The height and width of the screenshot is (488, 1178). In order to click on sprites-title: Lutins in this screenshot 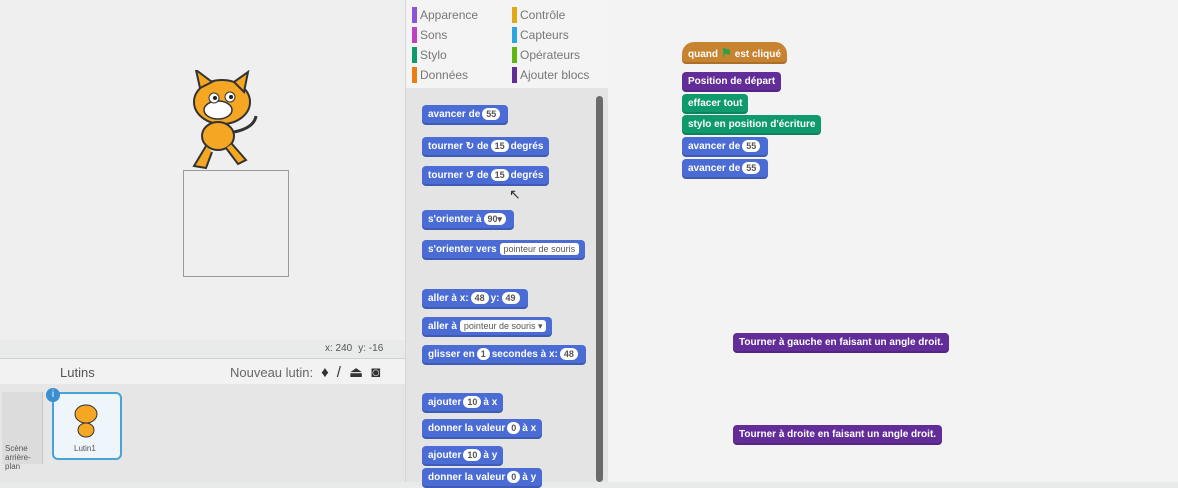, I will do `click(77, 372)`.